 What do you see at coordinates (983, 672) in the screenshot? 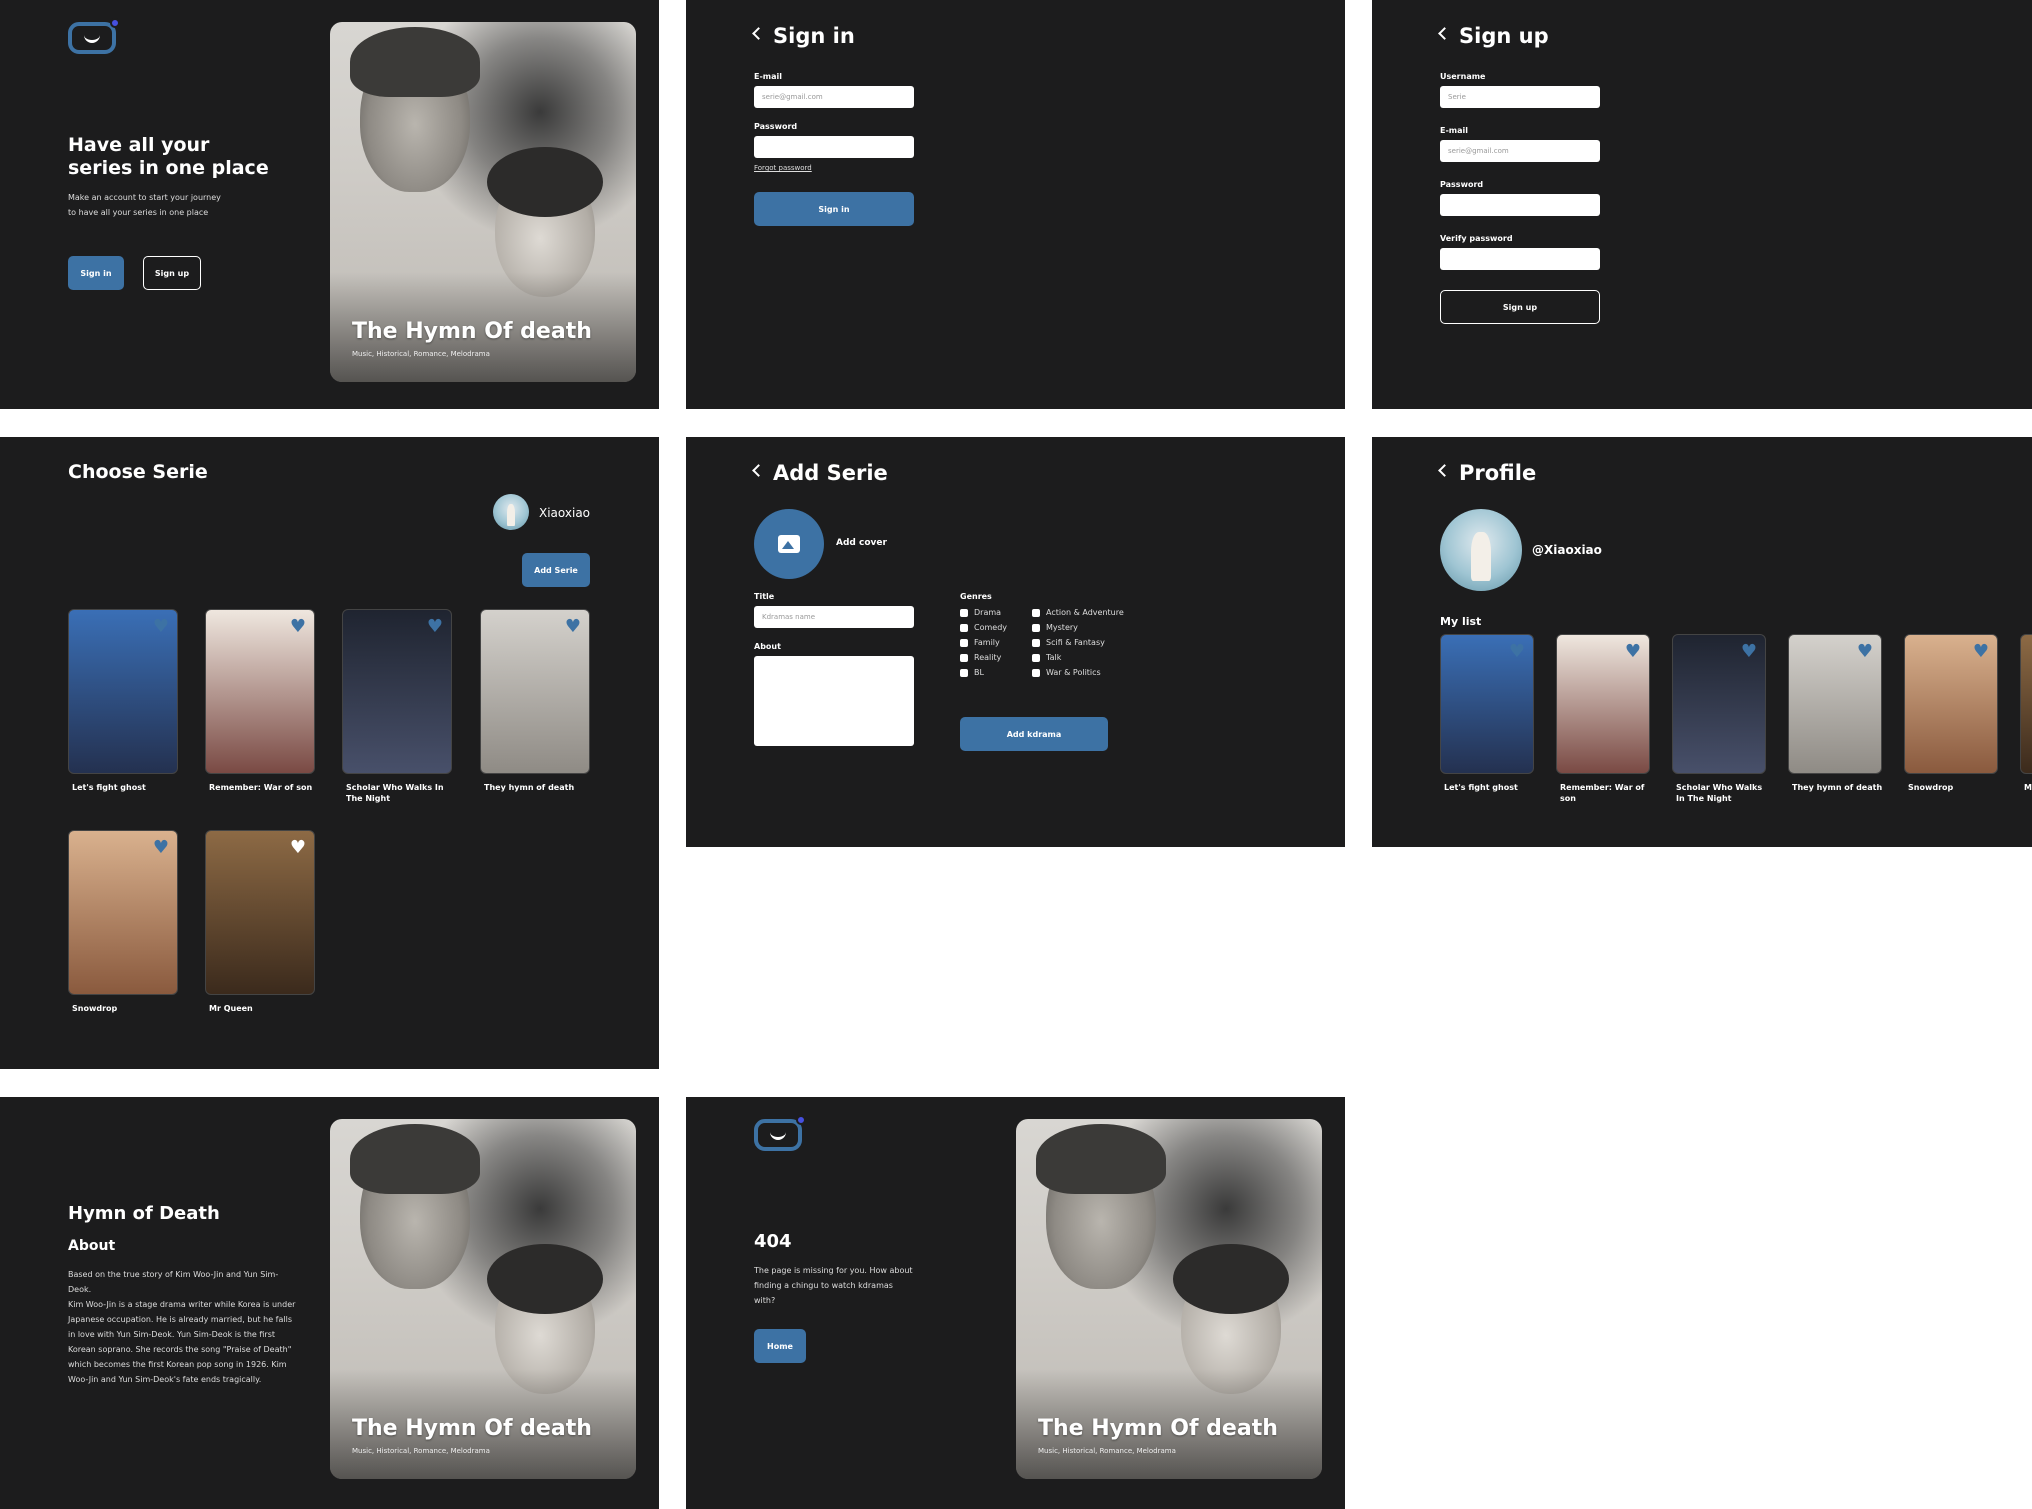
I see `genre-checkbox: BL` at bounding box center [983, 672].